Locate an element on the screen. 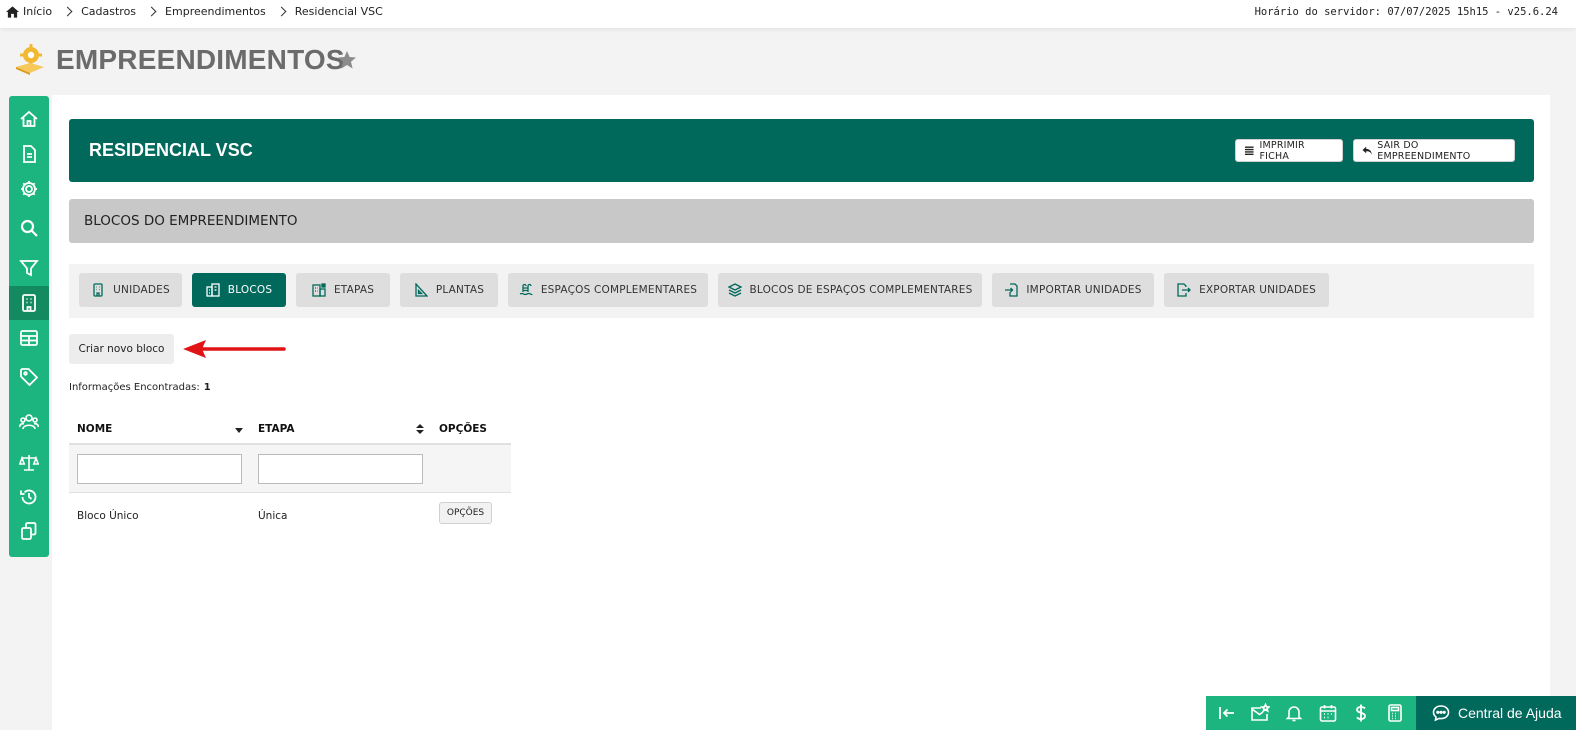  exit-project-button: SAIR DO EMPREENDIMENTO is located at coordinates (1434, 150).